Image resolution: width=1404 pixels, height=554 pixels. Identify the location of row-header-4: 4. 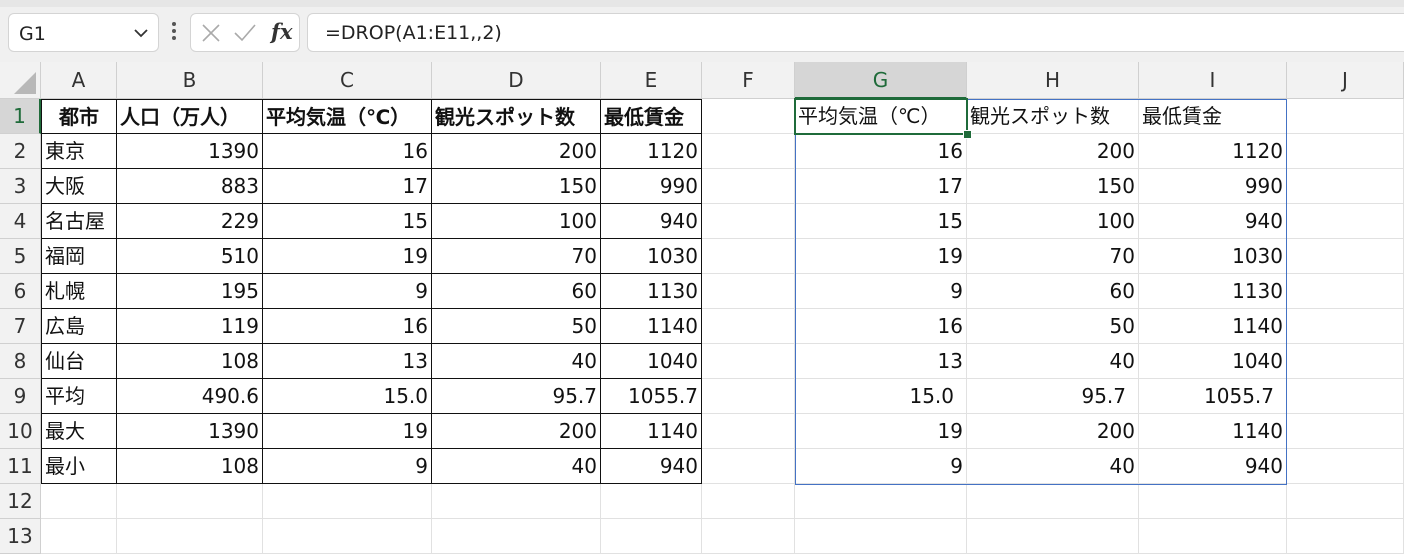
(20, 221).